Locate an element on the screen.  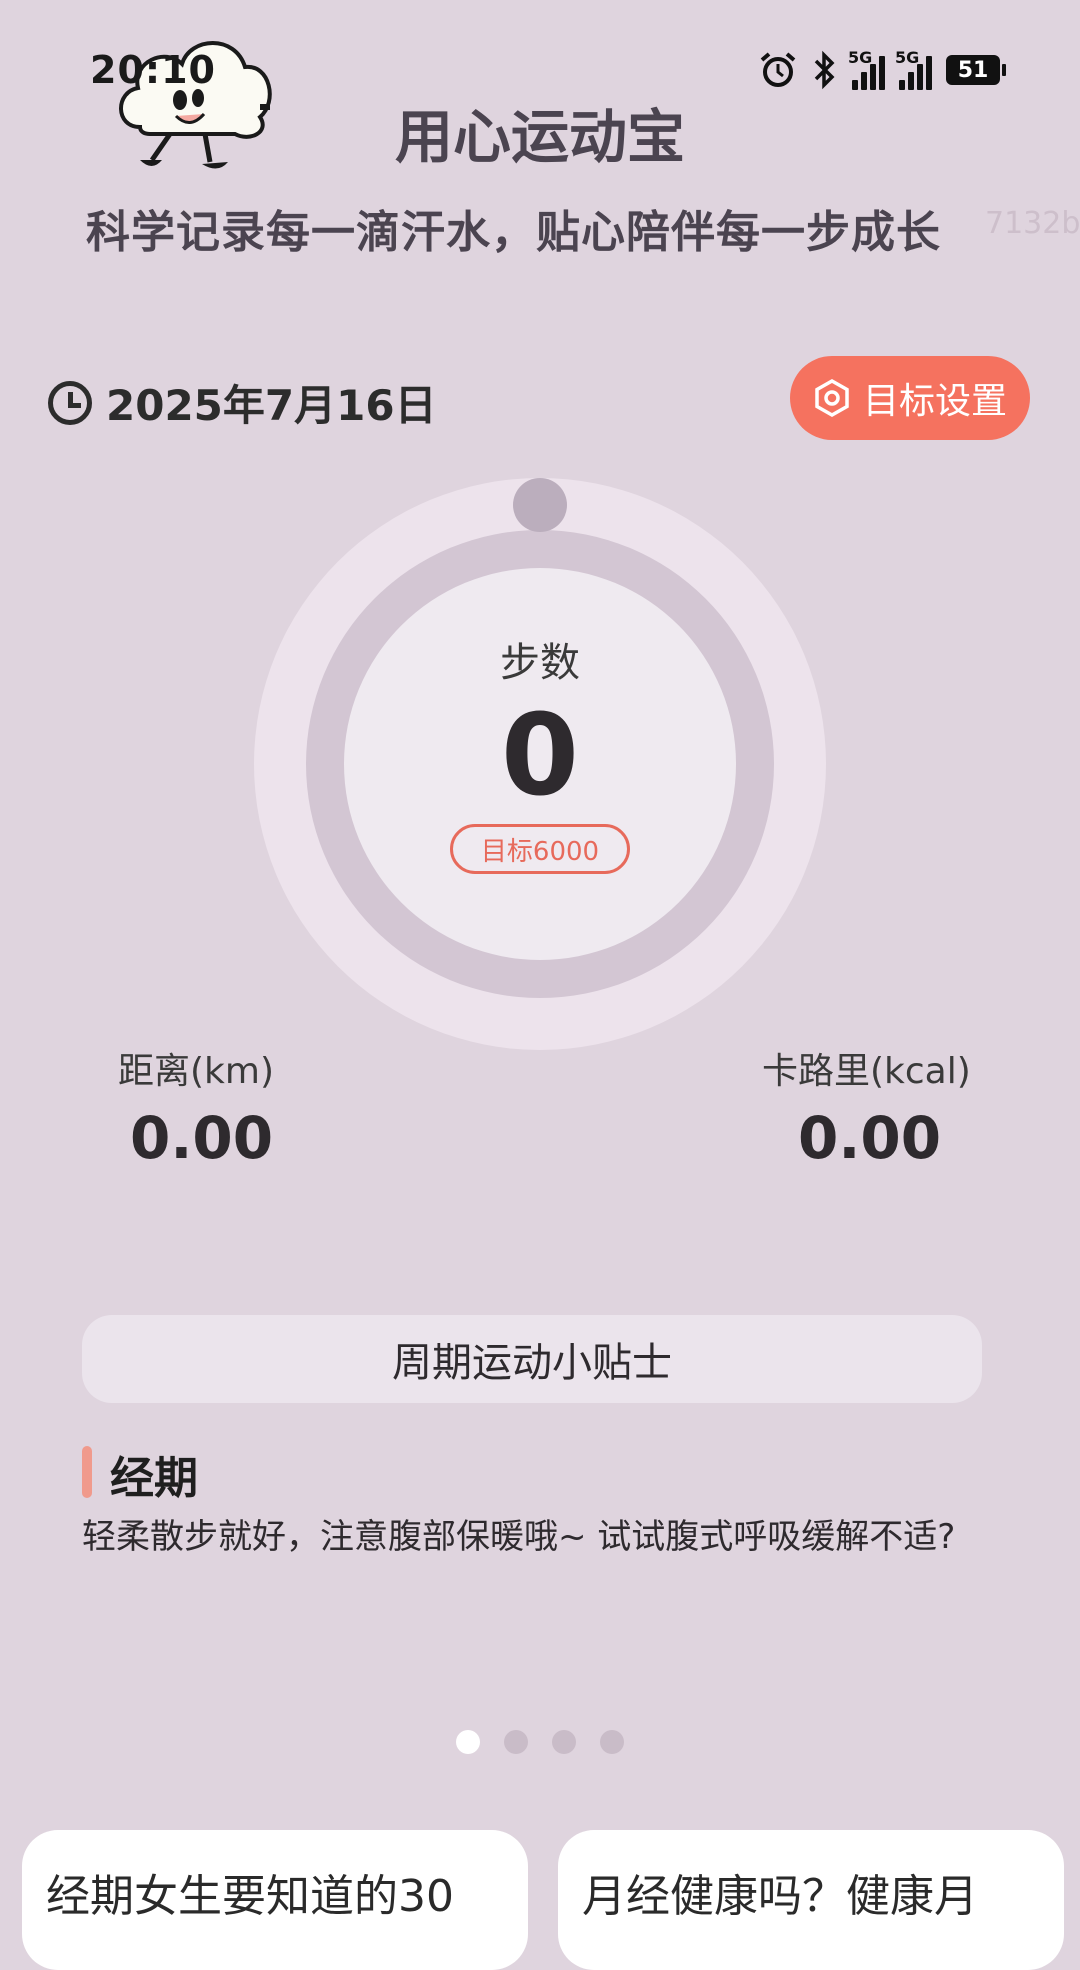
distance-label: 距离(km) is located at coordinates (196, 1071).